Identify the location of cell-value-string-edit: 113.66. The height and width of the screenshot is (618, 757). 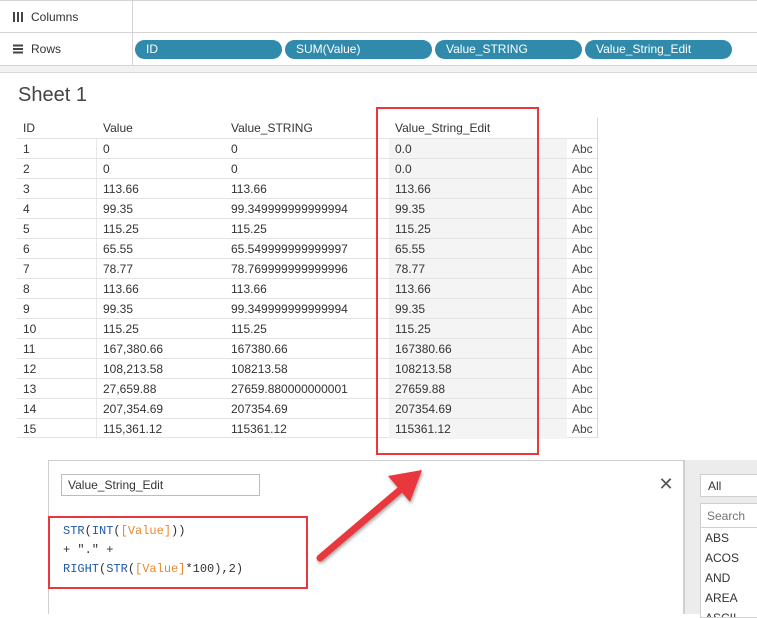
(478, 189).